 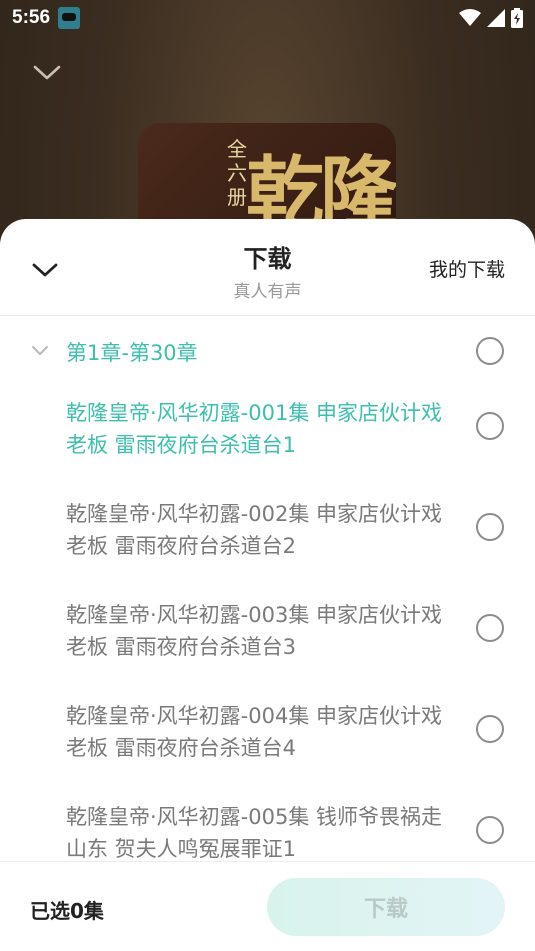 What do you see at coordinates (386, 907) in the screenshot?
I see `download-button: 下载` at bounding box center [386, 907].